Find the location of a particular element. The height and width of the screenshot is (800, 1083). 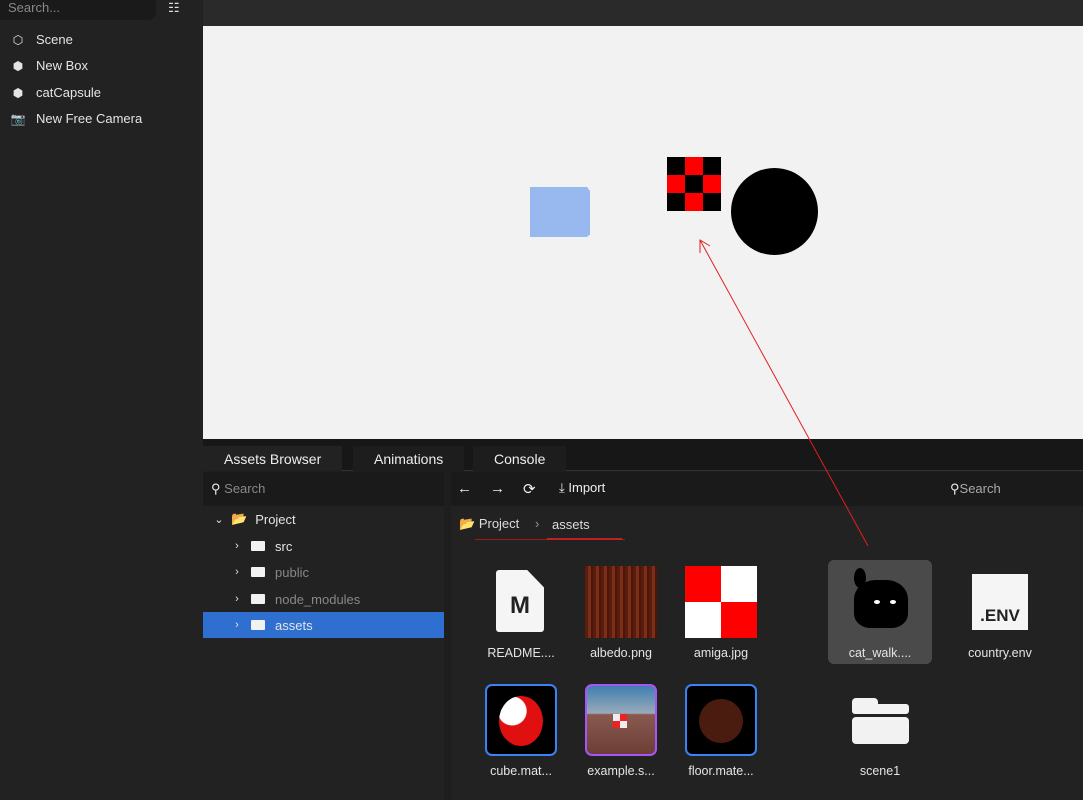

import-label: Import is located at coordinates (587, 487).